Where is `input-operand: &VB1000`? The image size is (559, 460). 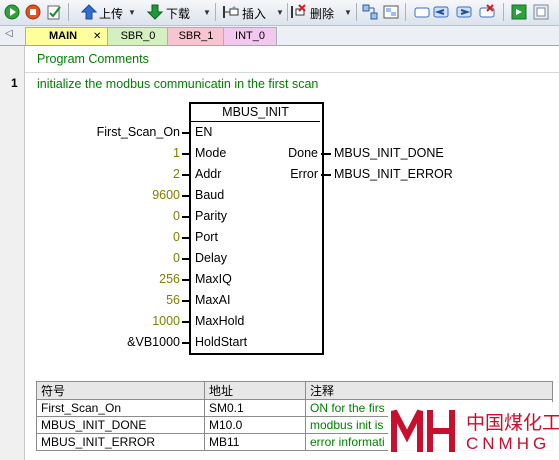 input-operand: &VB1000 is located at coordinates (153, 342).